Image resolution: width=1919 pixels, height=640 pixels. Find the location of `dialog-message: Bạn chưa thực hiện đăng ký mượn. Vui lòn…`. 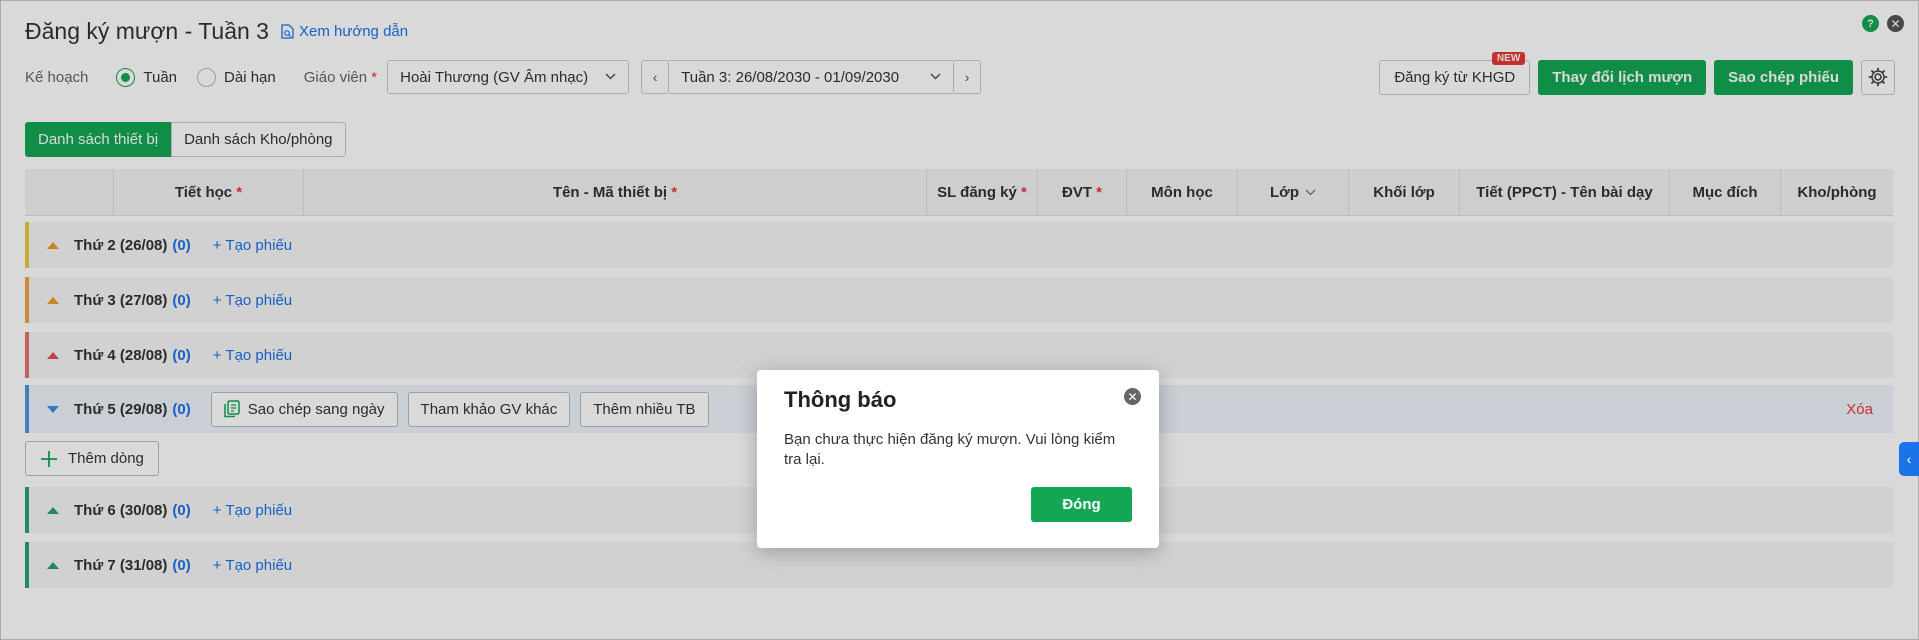

dialog-message: Bạn chưa thực hiện đăng ký mượn. Vui lòn… is located at coordinates (950, 449).